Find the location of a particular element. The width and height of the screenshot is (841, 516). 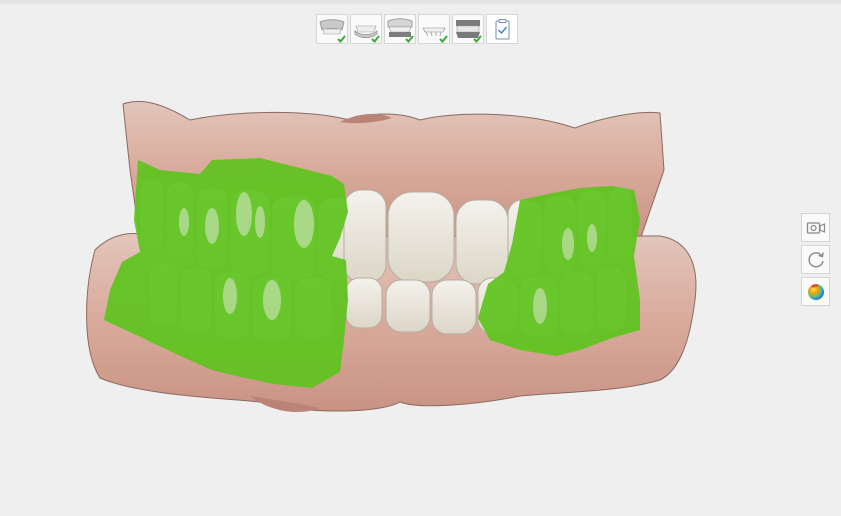

workflow-step-toolbar is located at coordinates (417, 29).